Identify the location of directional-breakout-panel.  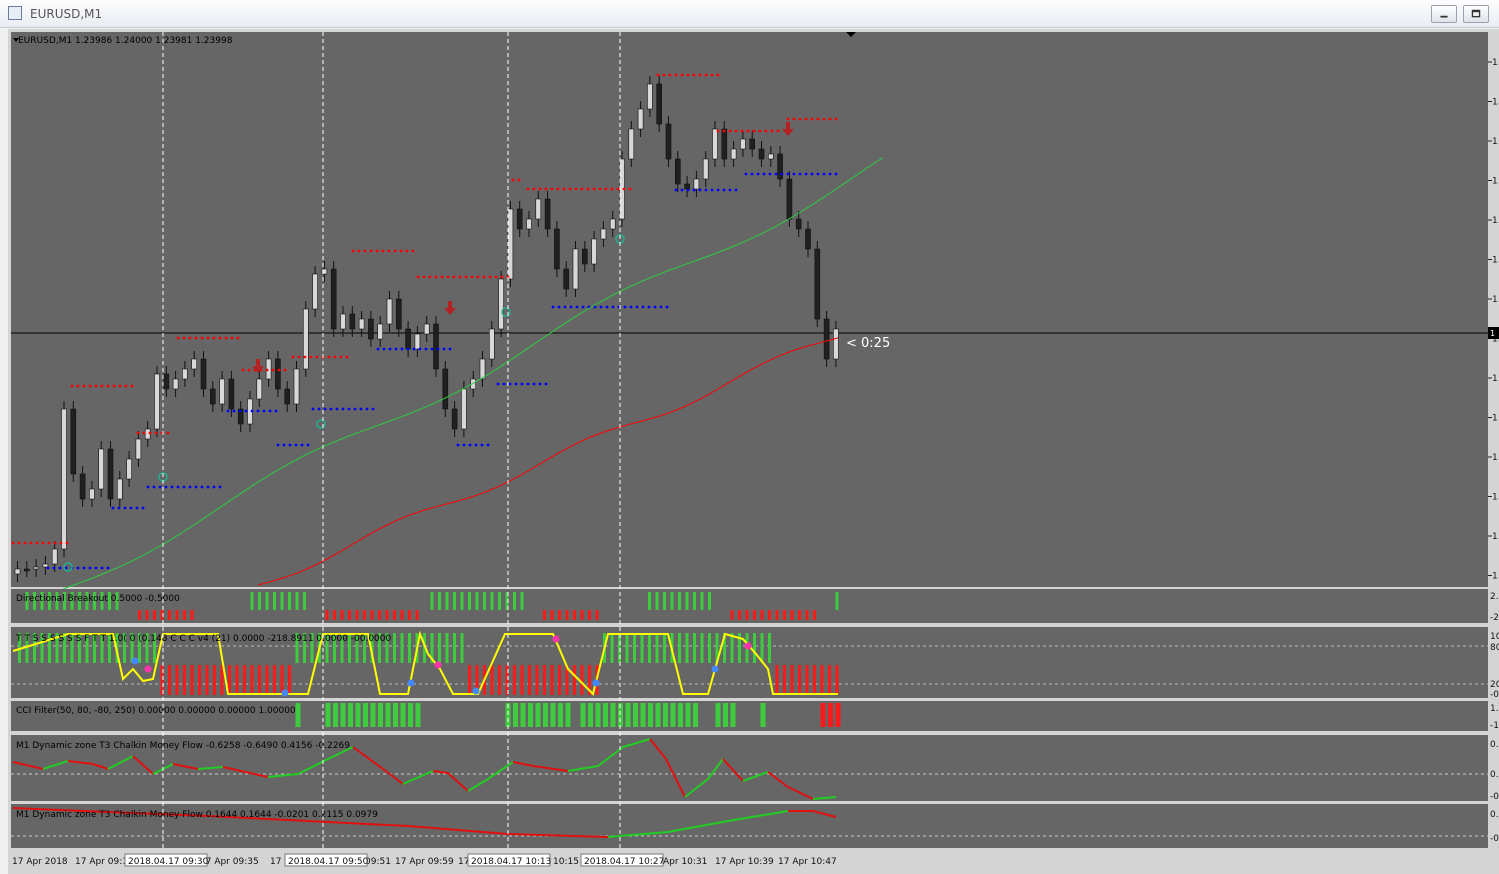
(749, 606).